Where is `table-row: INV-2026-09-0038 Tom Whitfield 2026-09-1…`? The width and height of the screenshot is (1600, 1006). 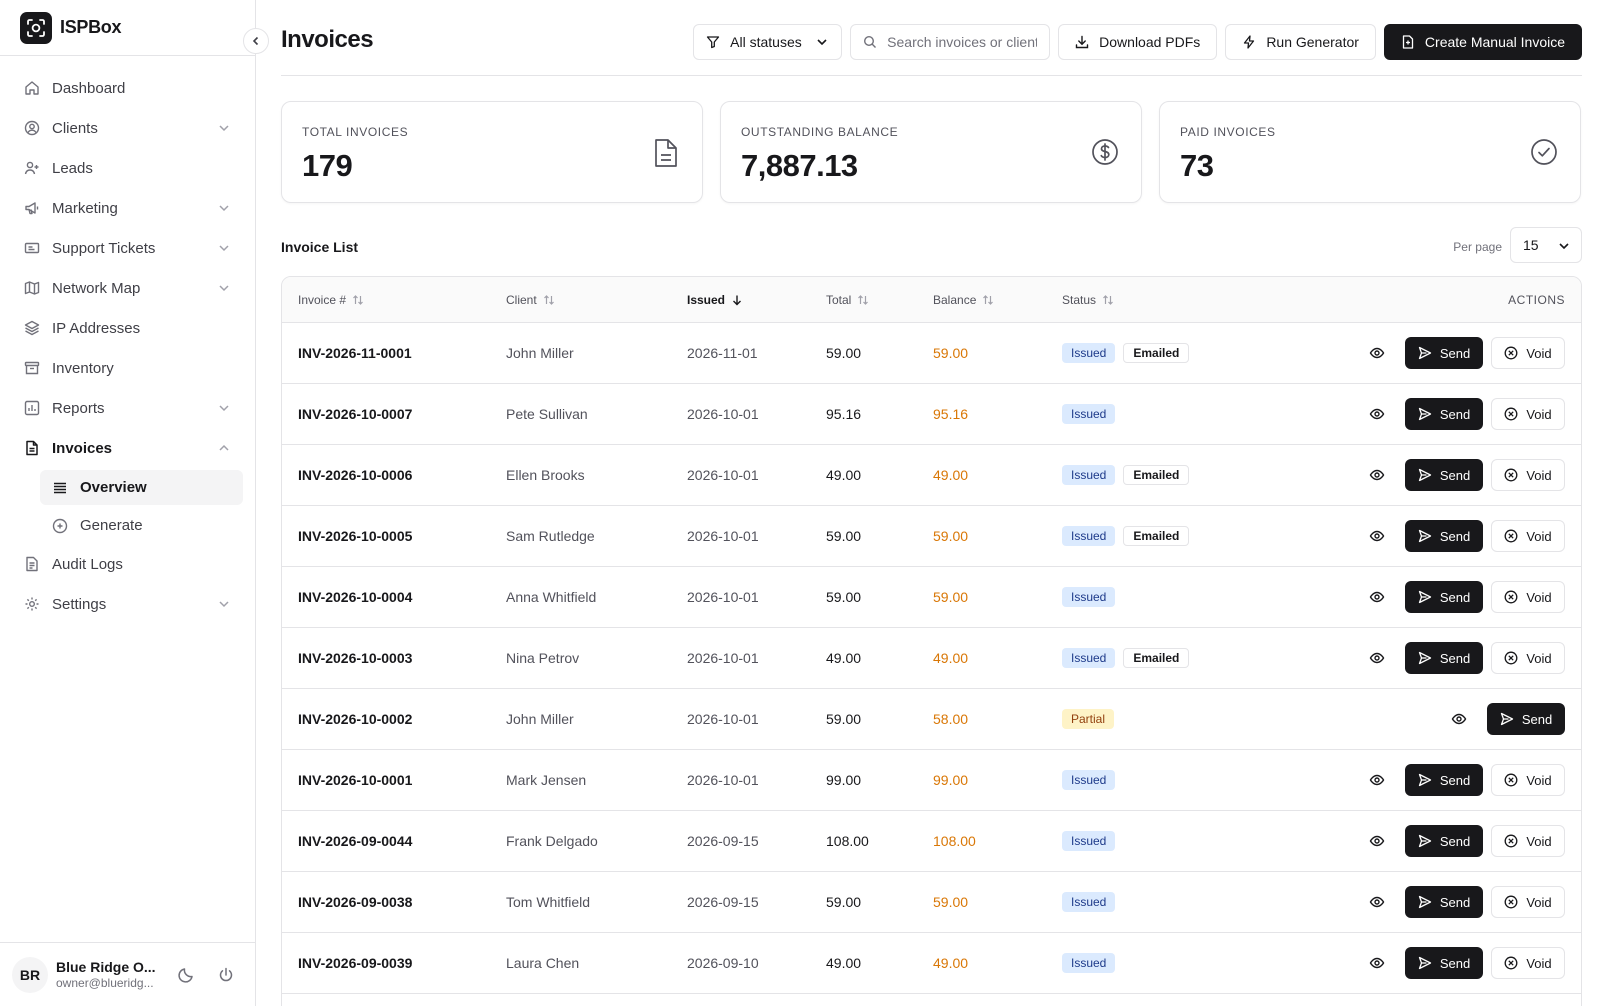
table-row: INV-2026-09-0038 Tom Whitfield 2026-09-1… is located at coordinates (931, 902).